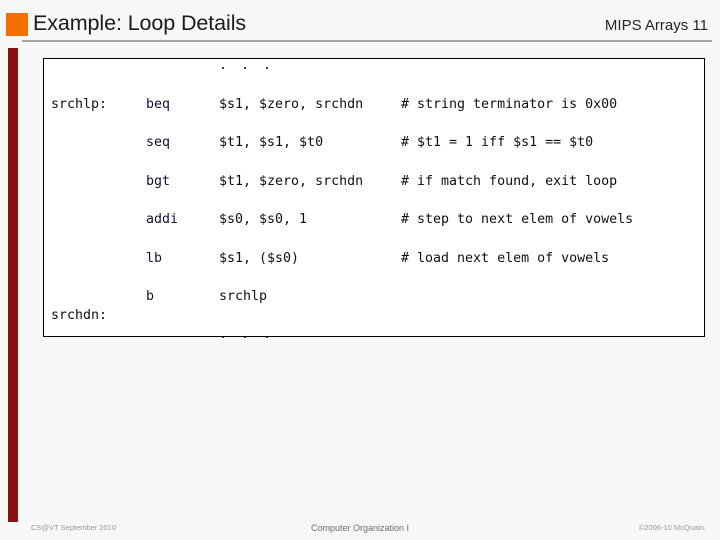 This screenshot has width=720, height=540. What do you see at coordinates (291, 181) in the screenshot?
I see `code-cell-ops: $t1, $zero, srchdn` at bounding box center [291, 181].